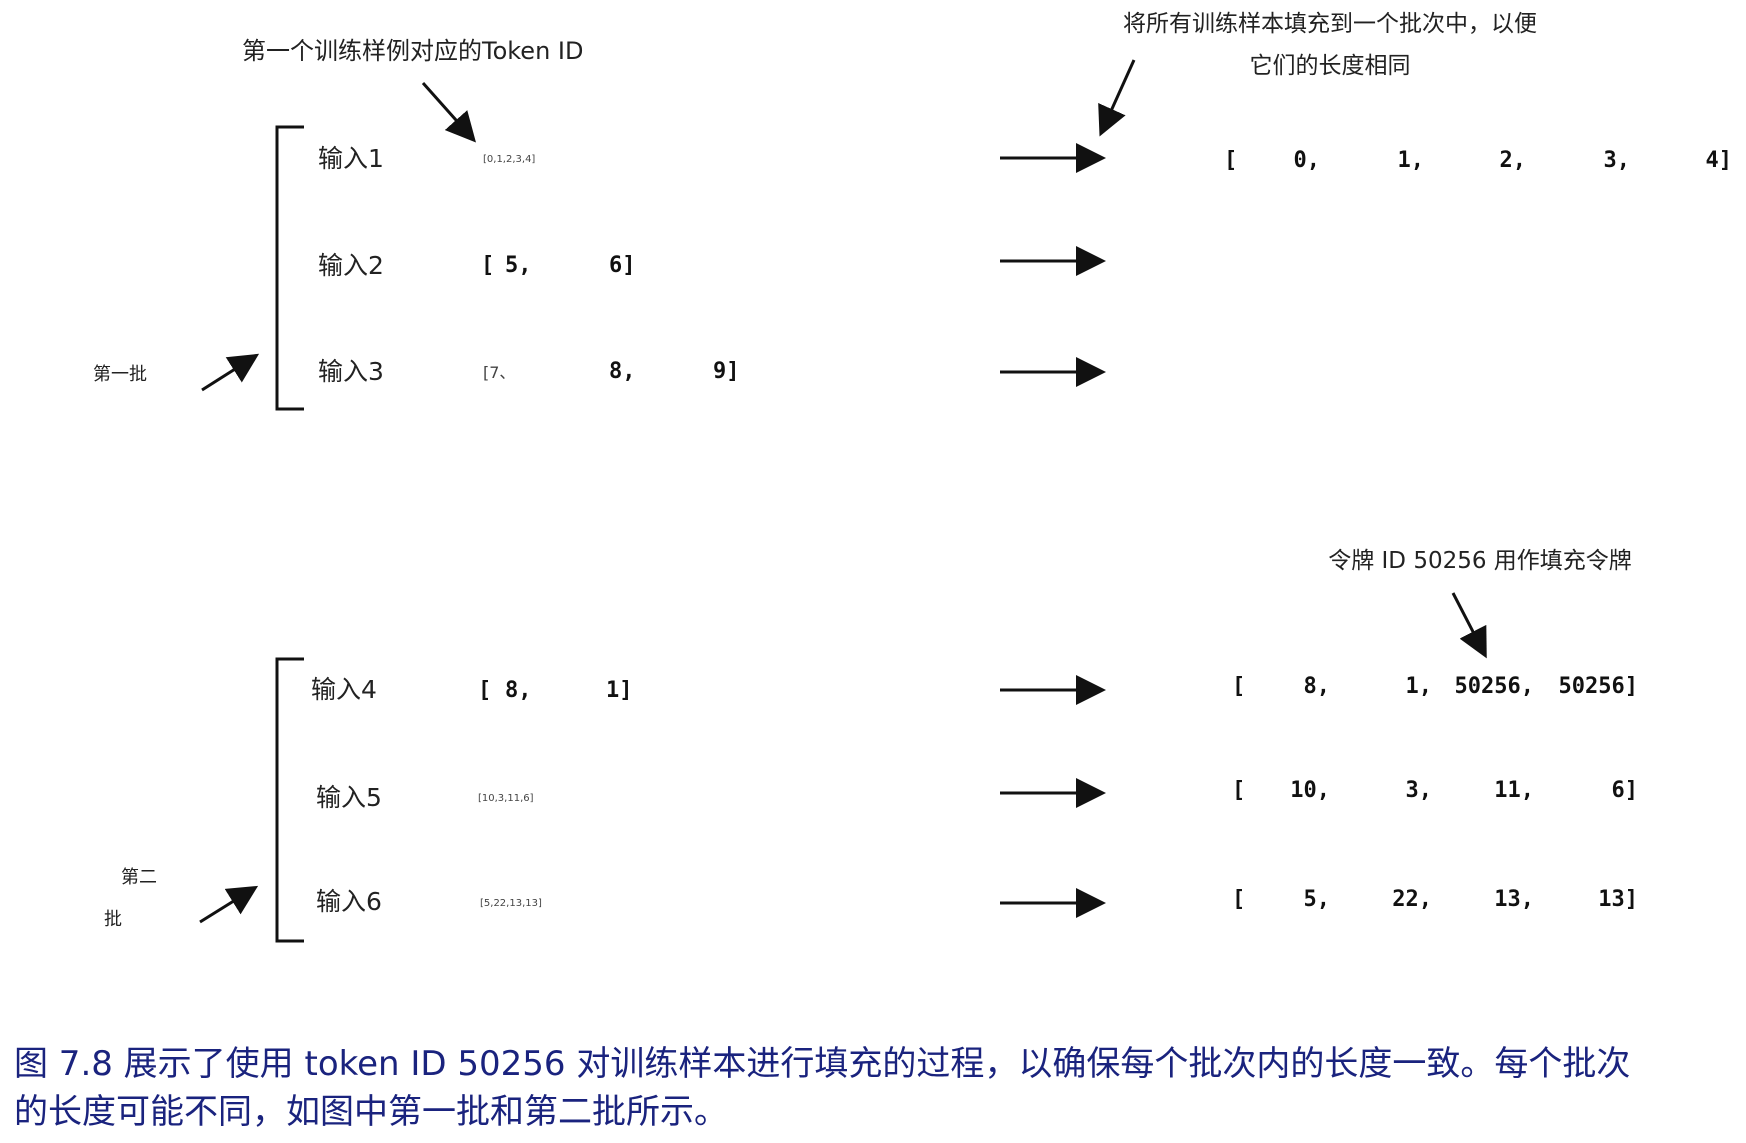  What do you see at coordinates (1435, 686) in the screenshot?
I see `padded-row-4: [ 8, 1, 50256, 50256]` at bounding box center [1435, 686].